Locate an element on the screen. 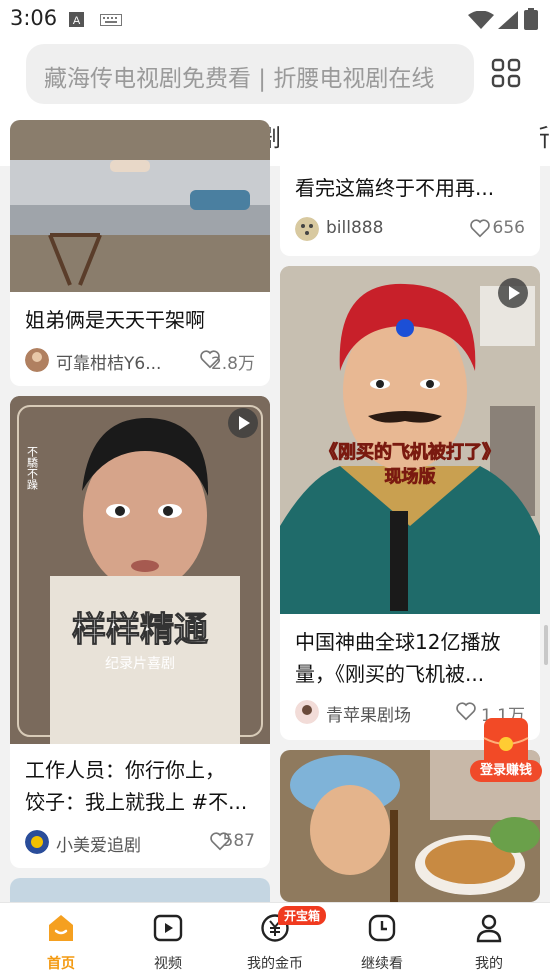 This screenshot has height=980, width=550. nav-video: 视频 is located at coordinates (168, 941).